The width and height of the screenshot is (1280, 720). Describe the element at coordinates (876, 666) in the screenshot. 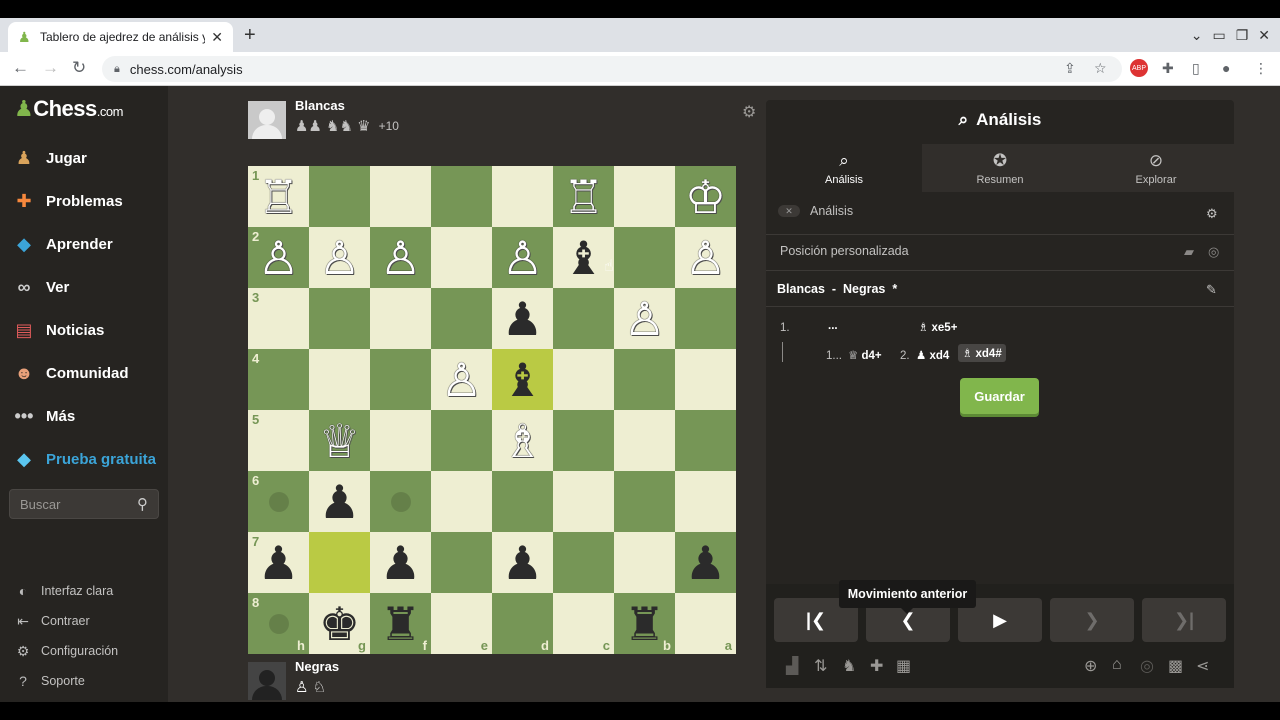

I see `add-icon: ✚` at that location.